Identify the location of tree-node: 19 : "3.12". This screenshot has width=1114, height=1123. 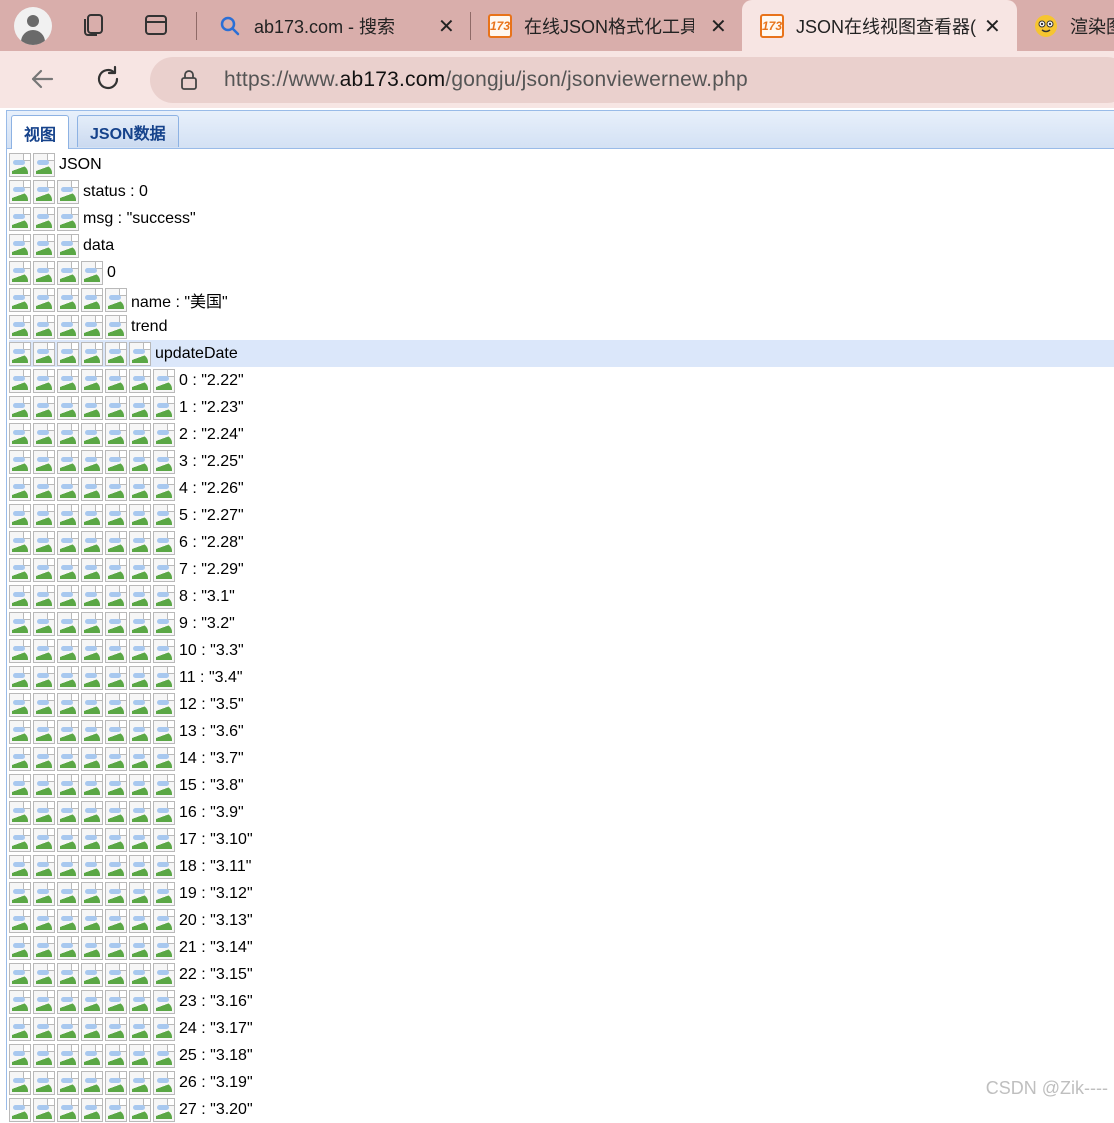
(561, 893).